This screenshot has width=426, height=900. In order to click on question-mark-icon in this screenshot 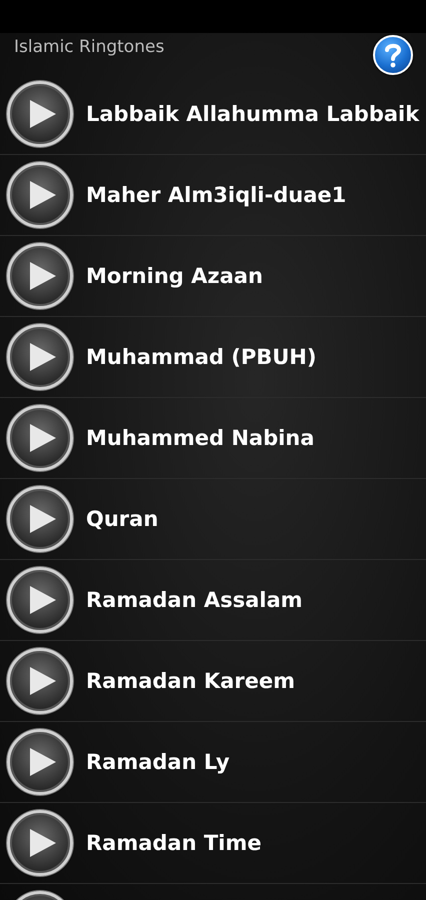, I will do `click(393, 55)`.